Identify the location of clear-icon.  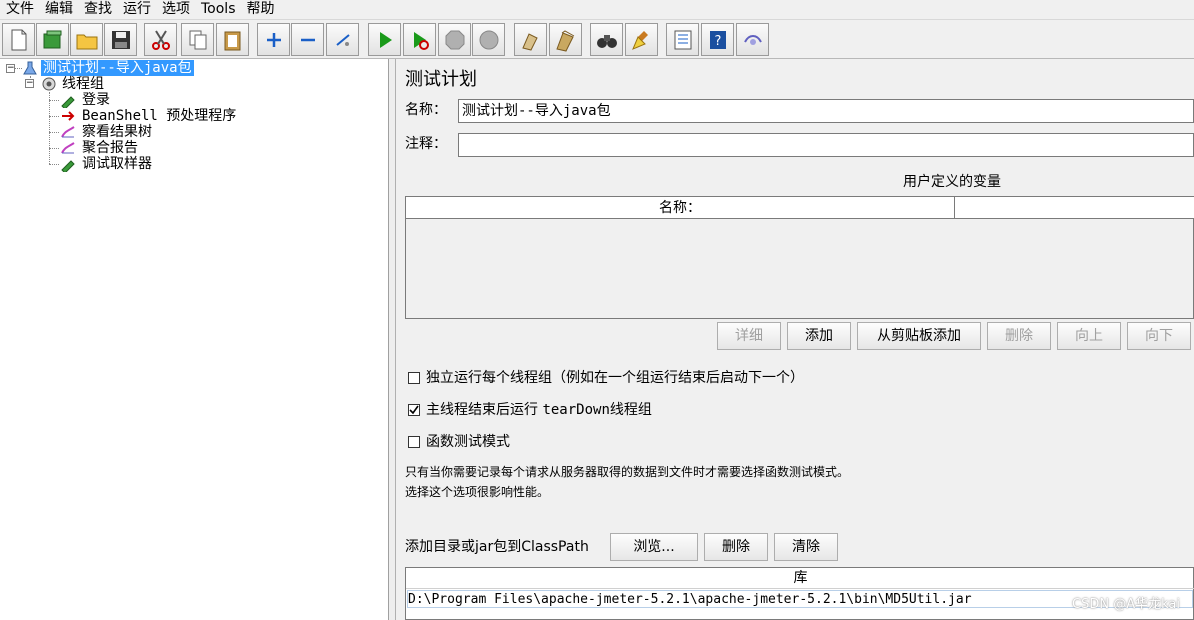
(529, 41).